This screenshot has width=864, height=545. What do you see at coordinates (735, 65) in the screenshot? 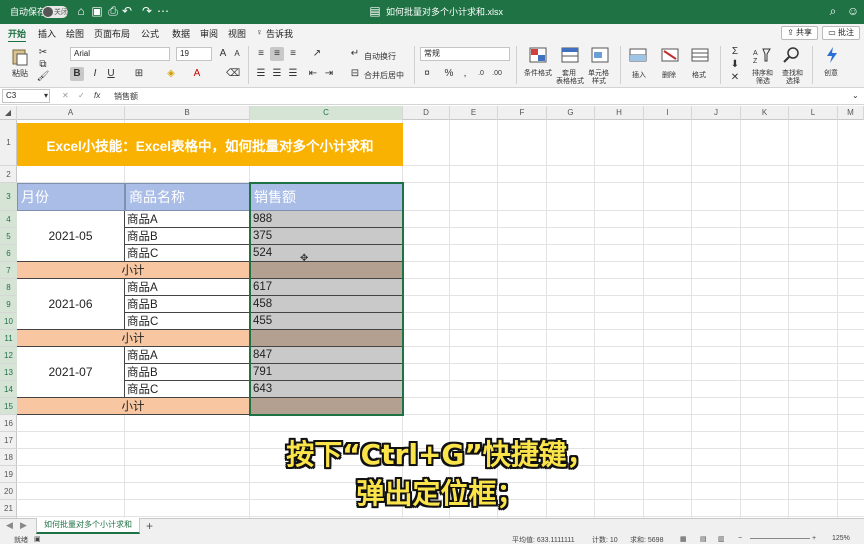
I see `fill-icon: ⬇` at bounding box center [735, 65].